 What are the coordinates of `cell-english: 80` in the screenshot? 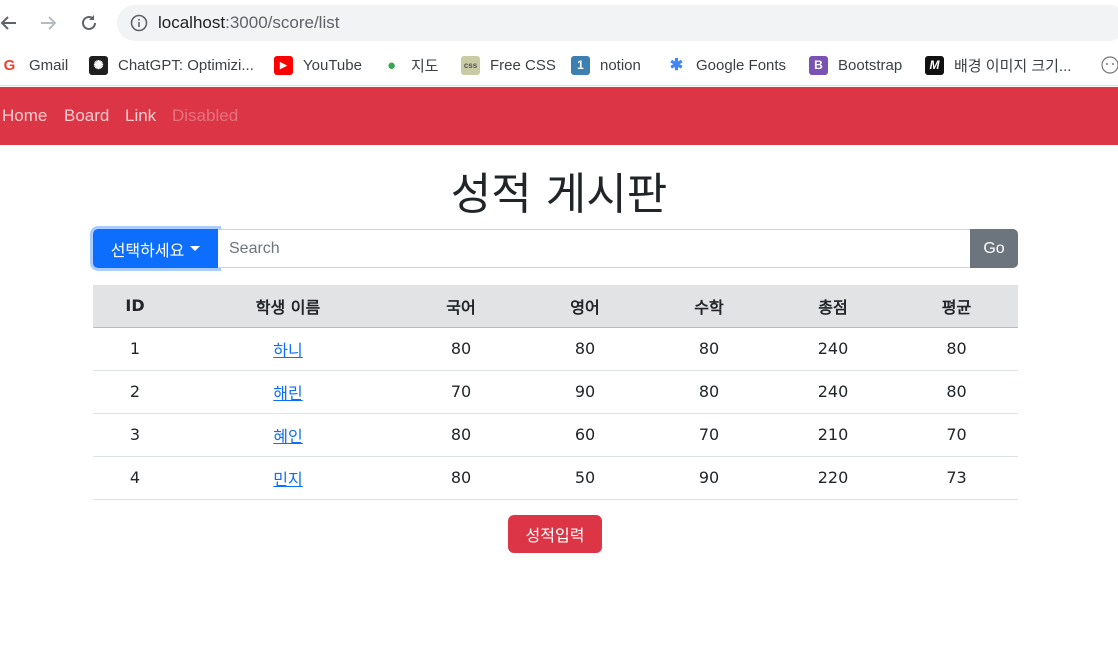 It's located at (585, 349).